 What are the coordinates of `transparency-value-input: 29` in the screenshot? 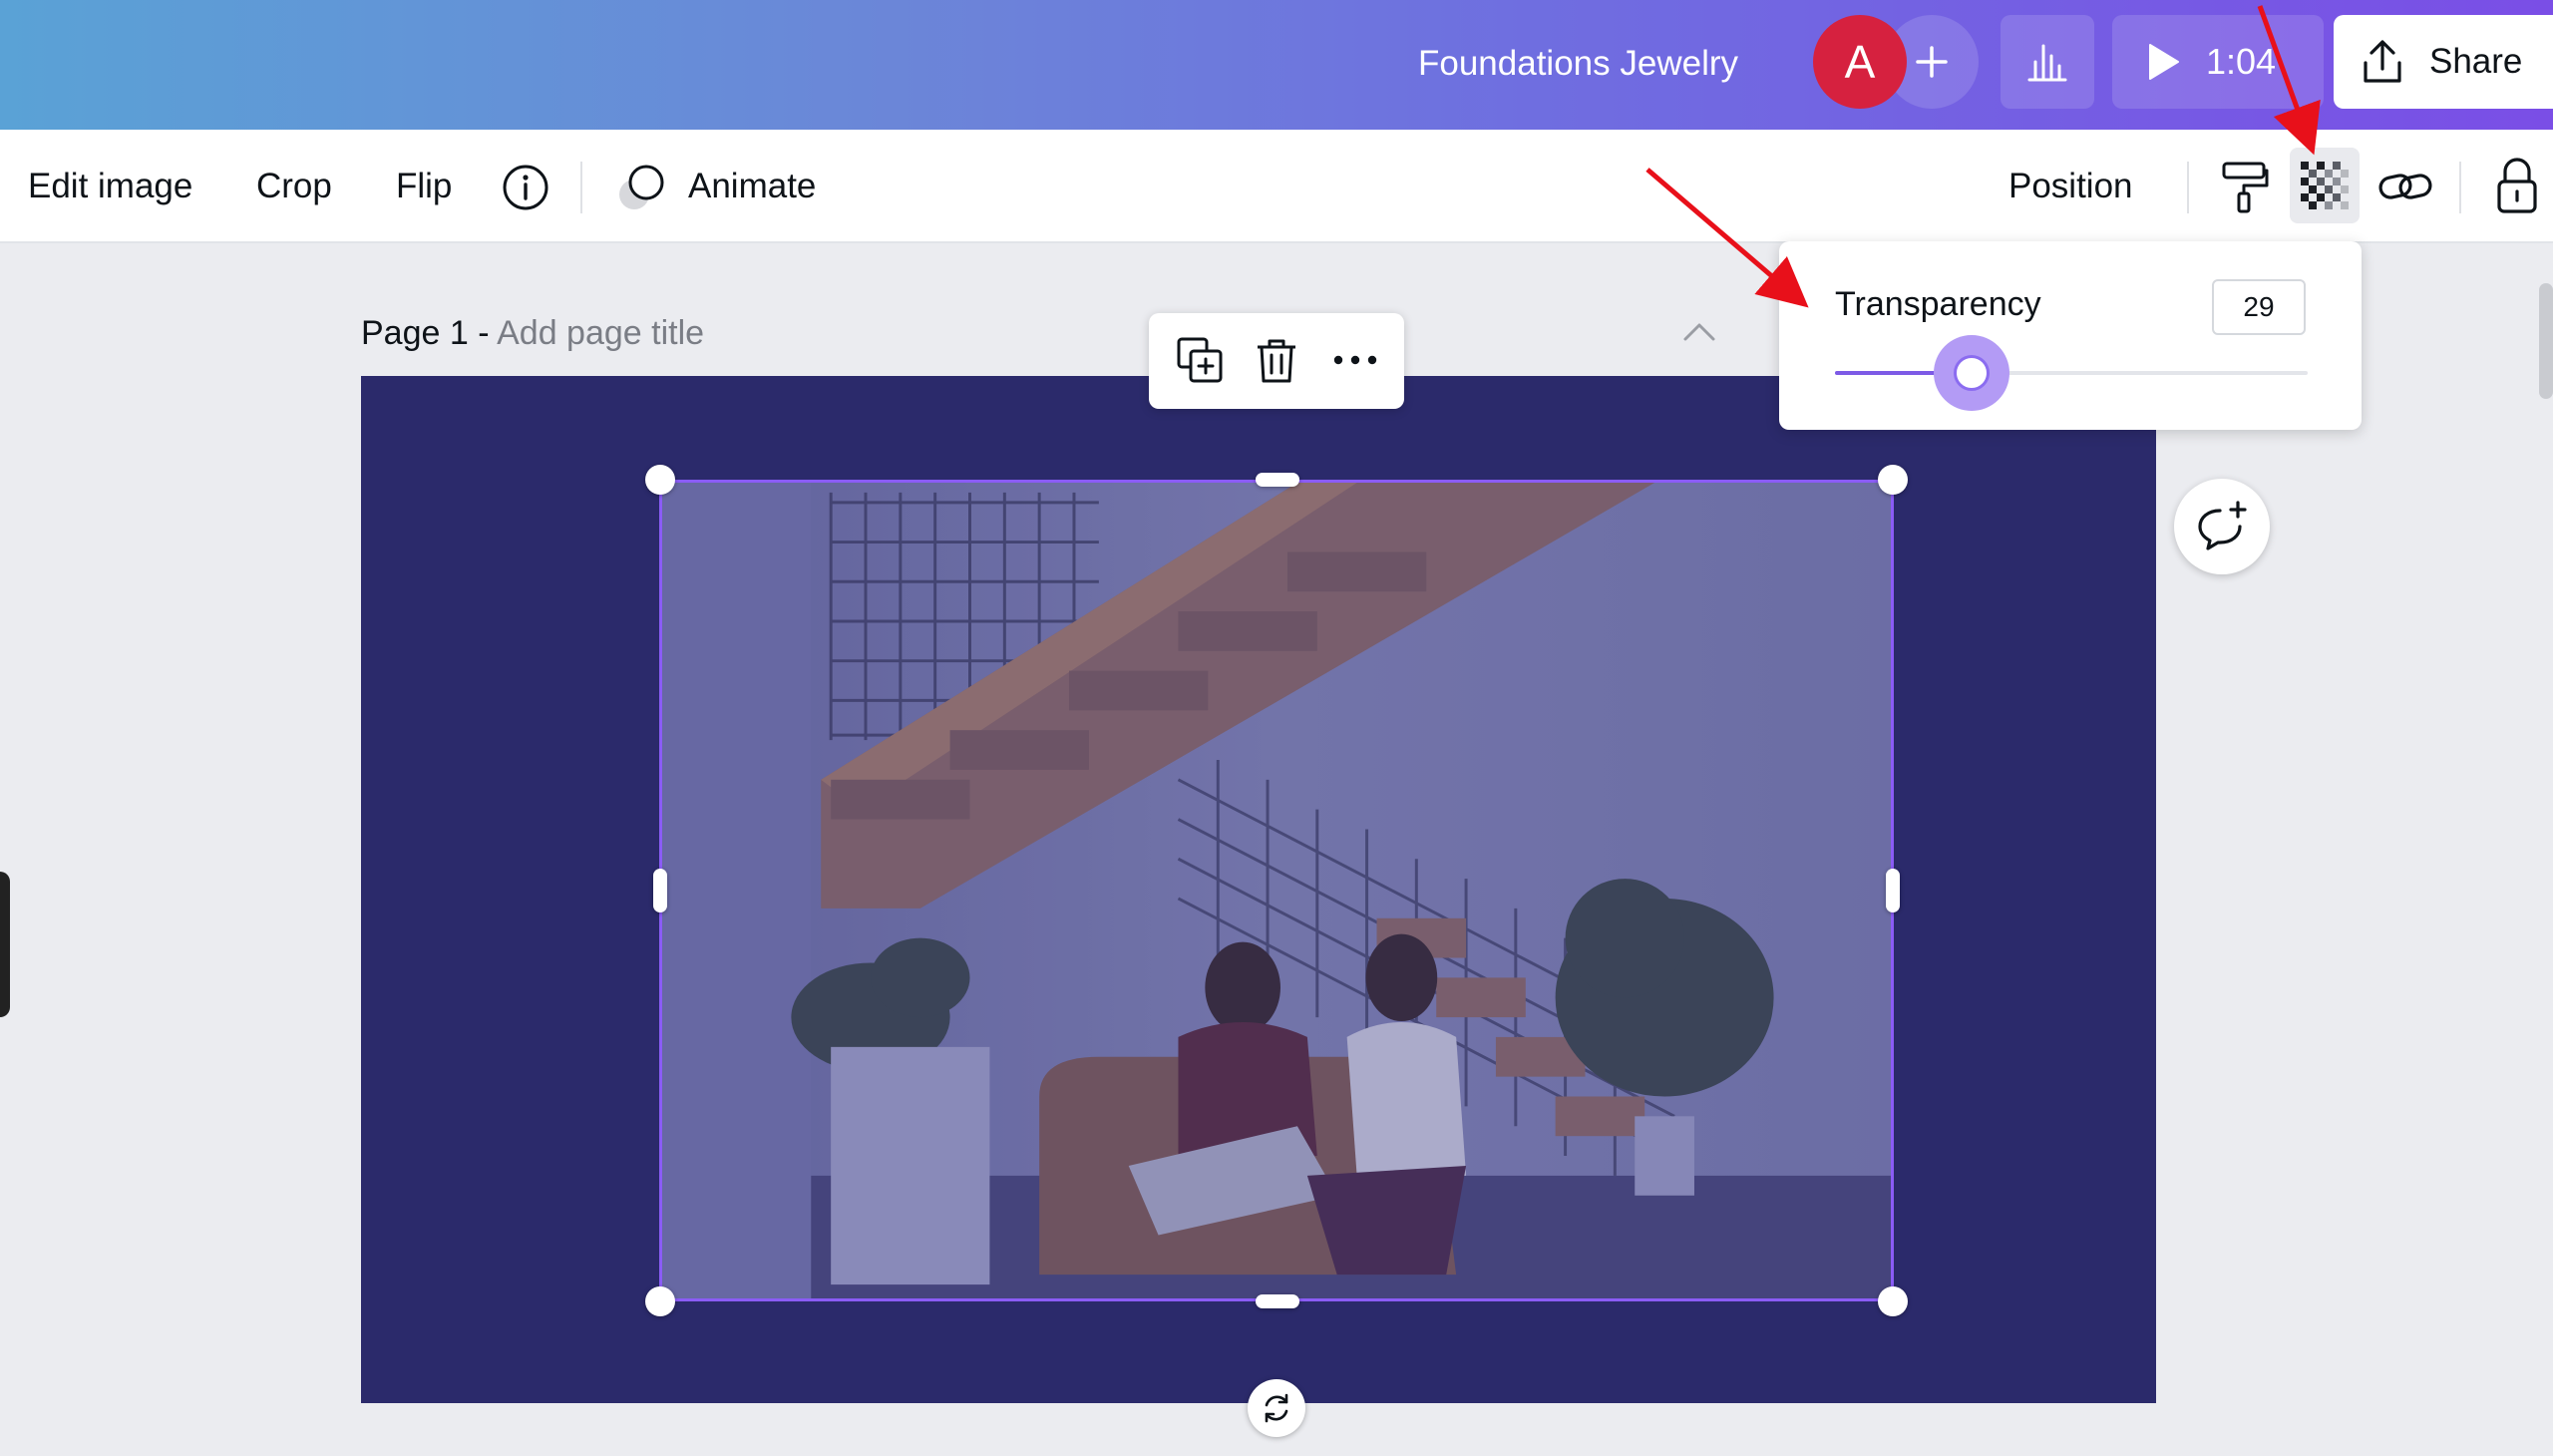 It's located at (2259, 307).